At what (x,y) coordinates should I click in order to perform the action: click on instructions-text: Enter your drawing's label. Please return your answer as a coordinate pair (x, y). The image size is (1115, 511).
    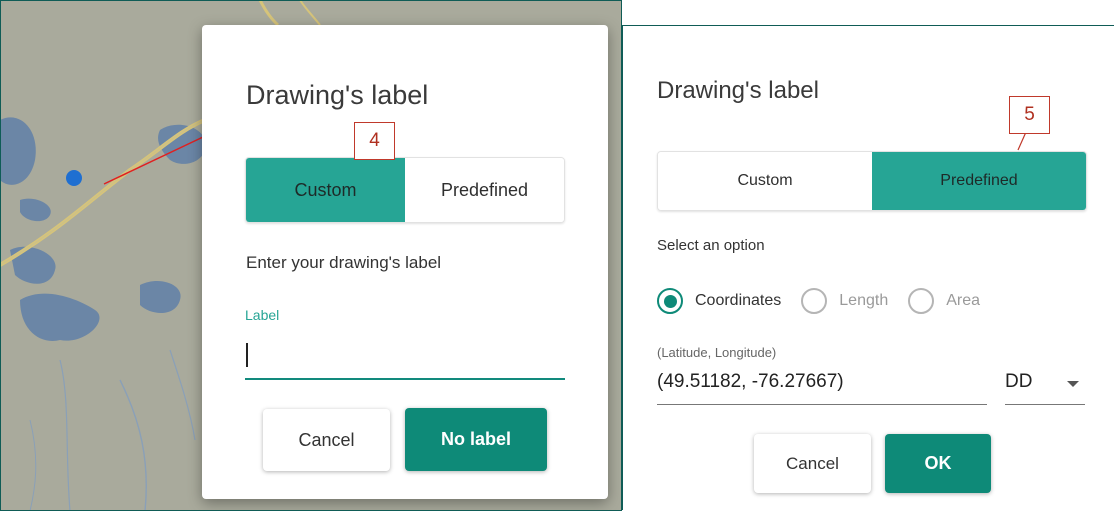
    Looking at the image, I should click on (344, 262).